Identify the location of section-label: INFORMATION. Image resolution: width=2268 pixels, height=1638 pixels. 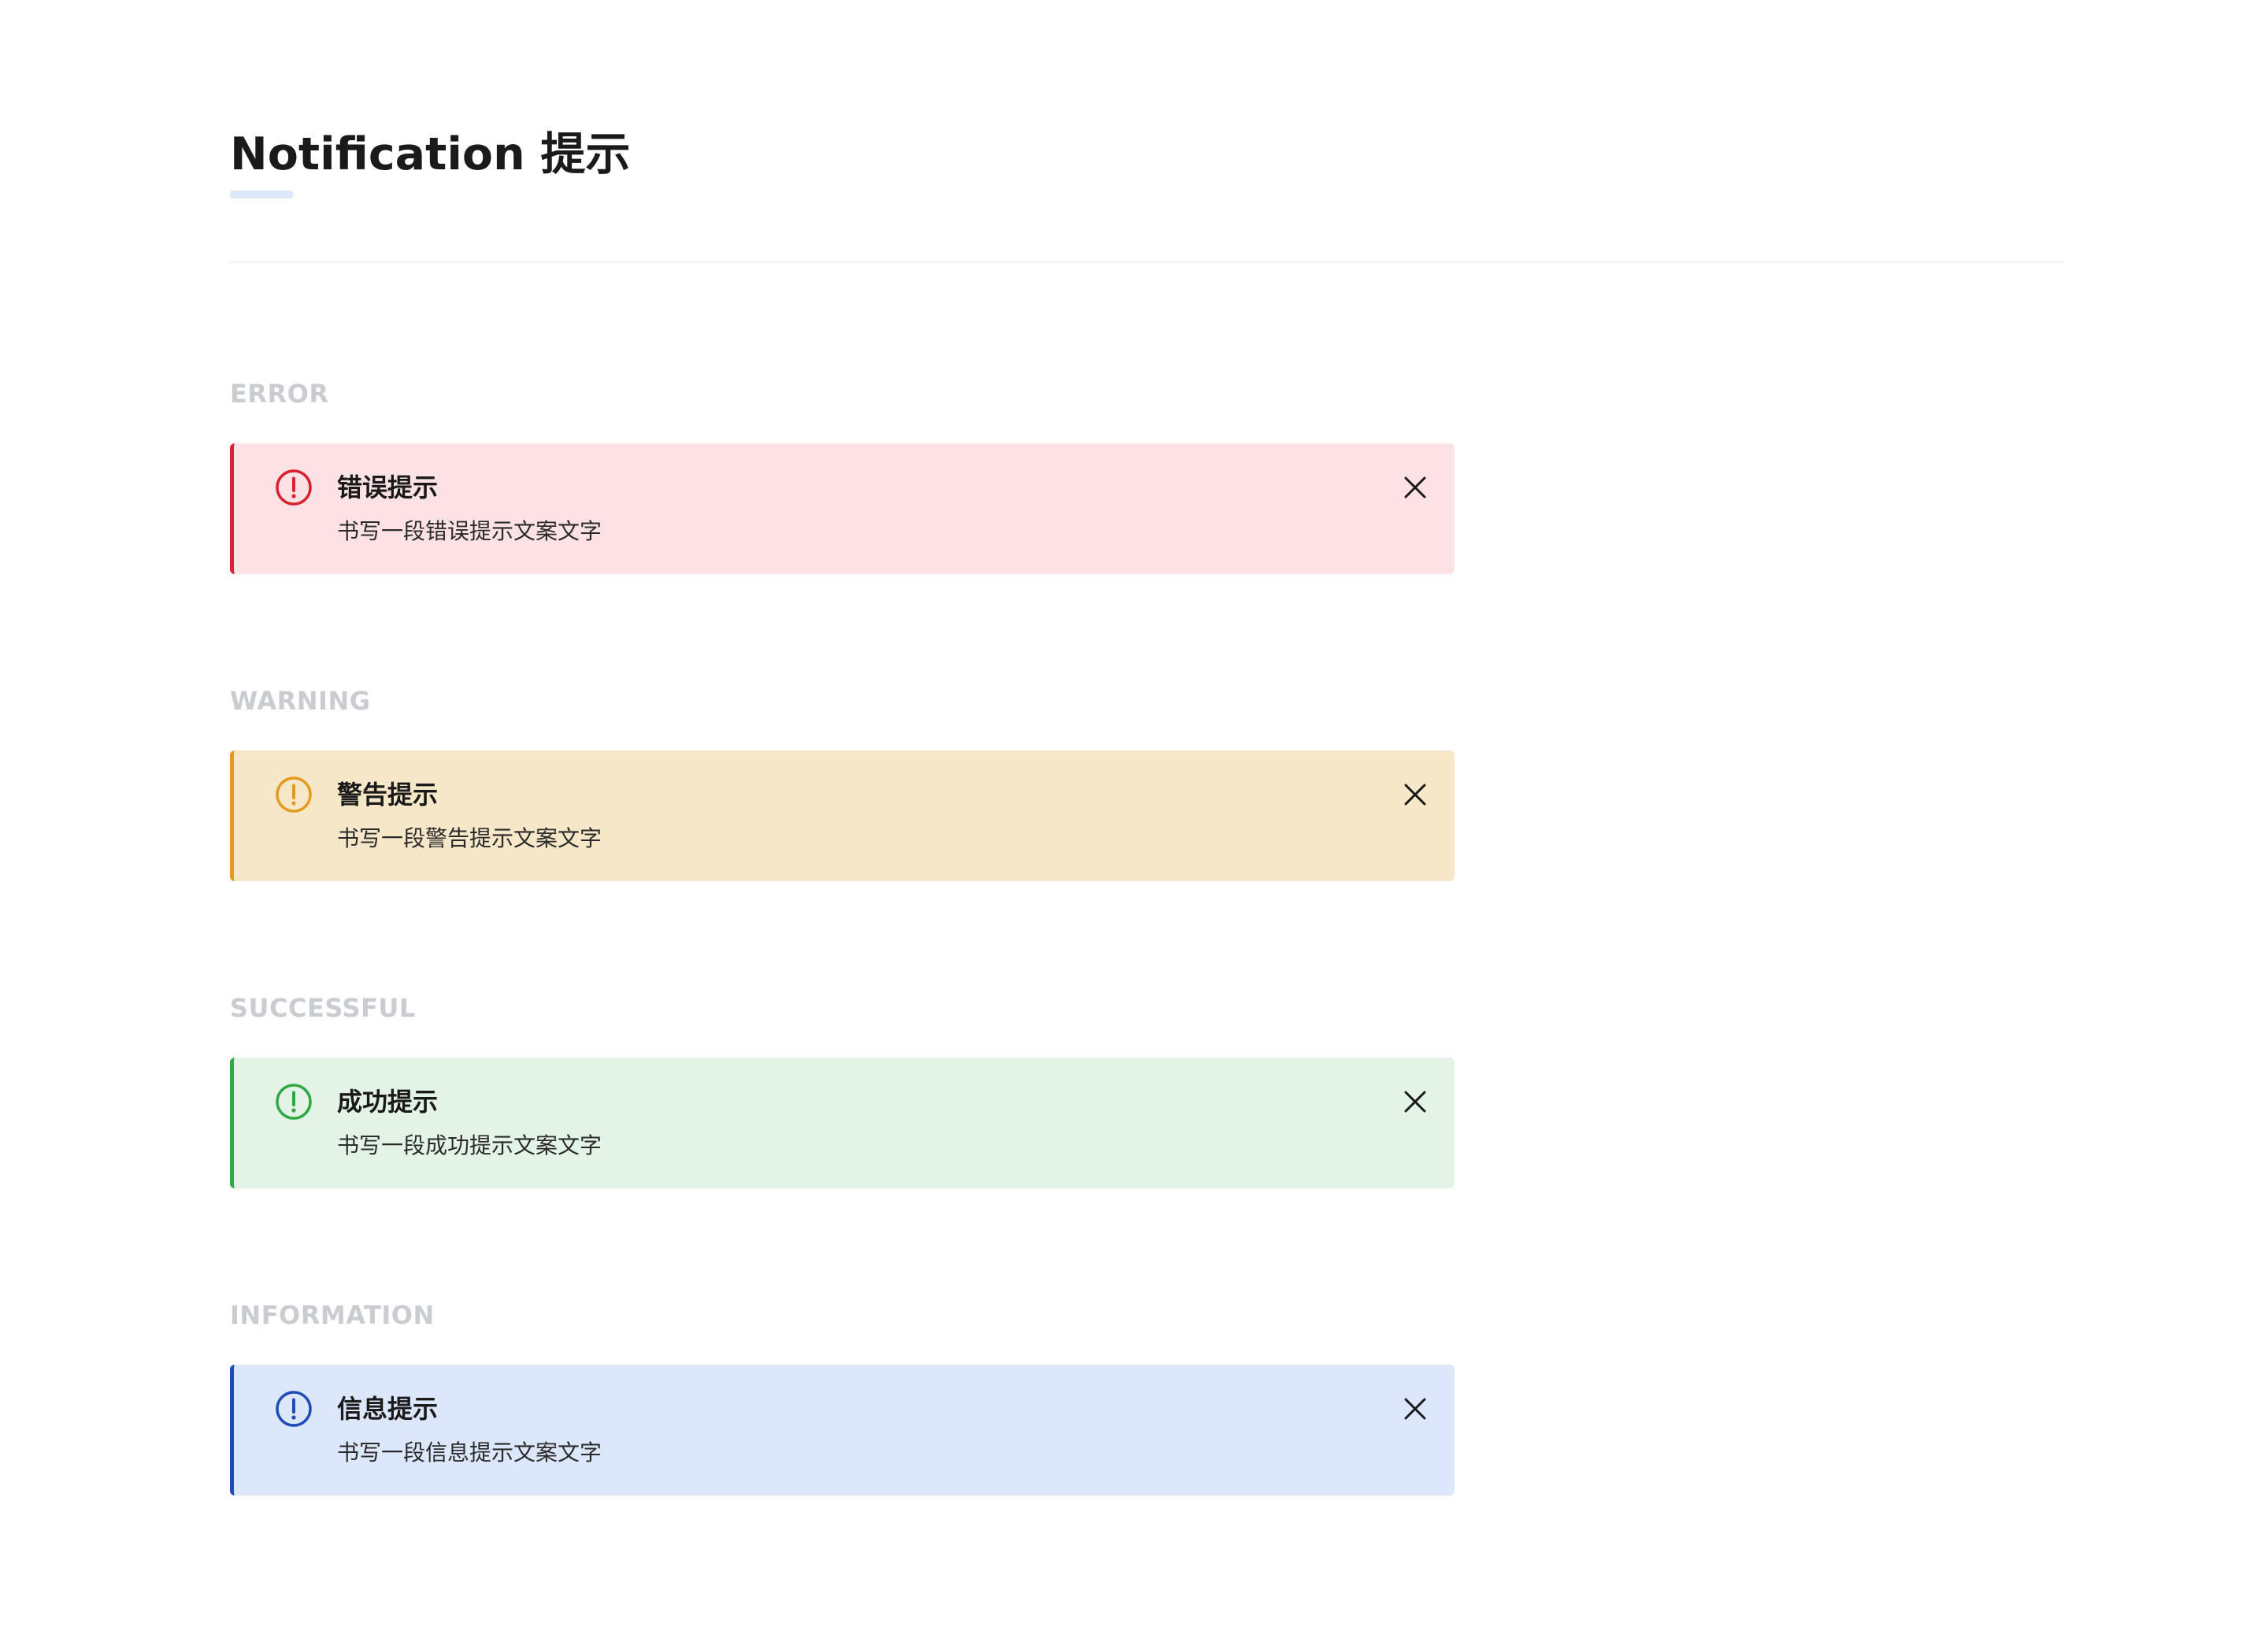
(332, 1315).